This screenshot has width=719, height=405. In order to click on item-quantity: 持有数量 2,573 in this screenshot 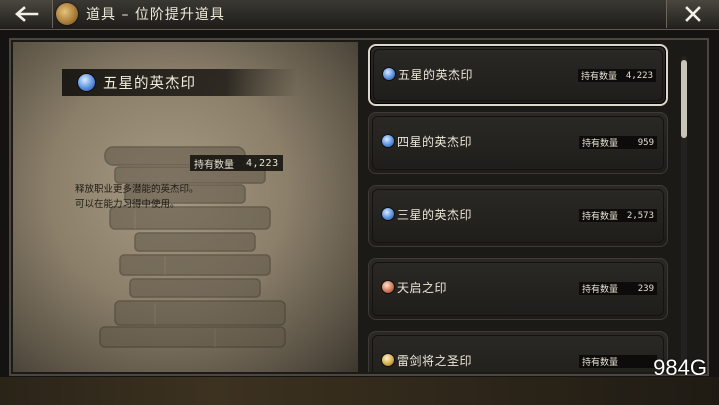, I will do `click(617, 215)`.